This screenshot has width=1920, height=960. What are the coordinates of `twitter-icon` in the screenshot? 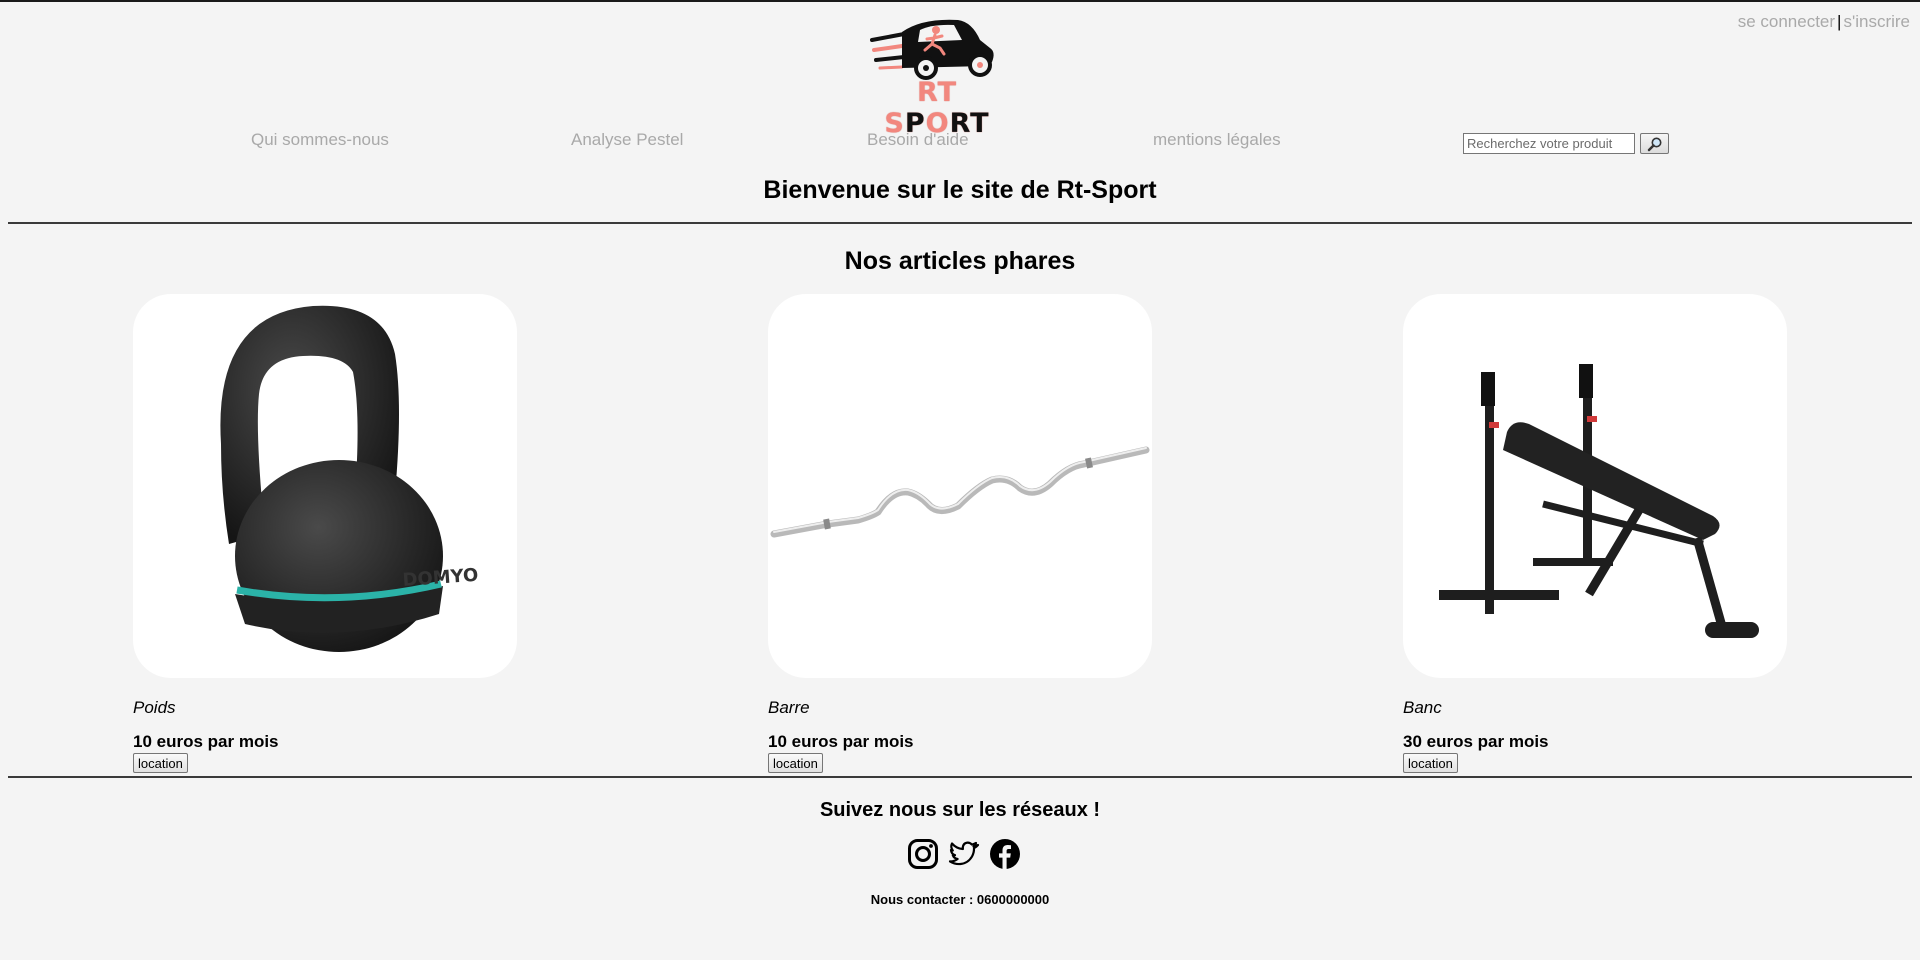 It's located at (964, 854).